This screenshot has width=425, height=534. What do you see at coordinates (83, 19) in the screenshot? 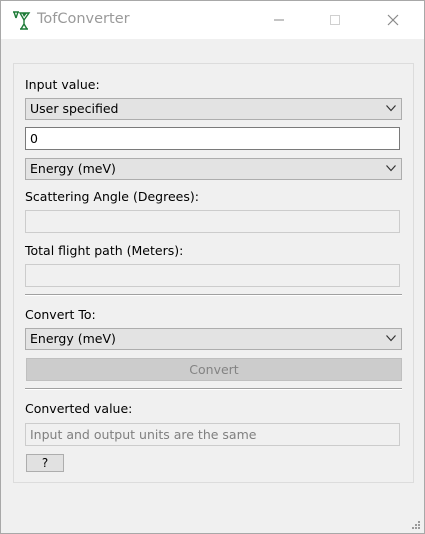
I see `window-title: TofConverter` at bounding box center [83, 19].